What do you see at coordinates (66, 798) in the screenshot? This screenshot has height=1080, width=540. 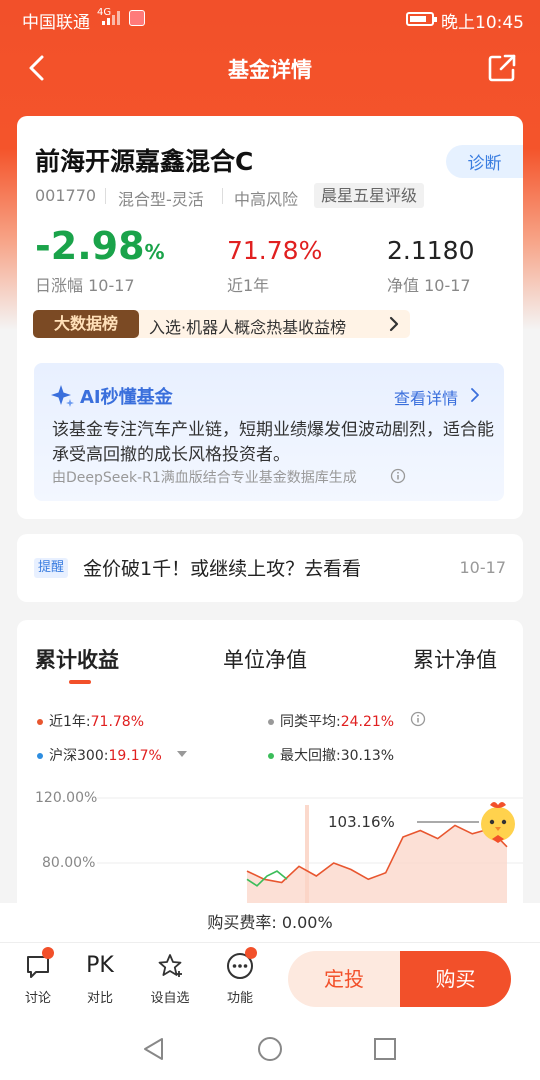 I see `y-tick-label: 120.00%` at bounding box center [66, 798].